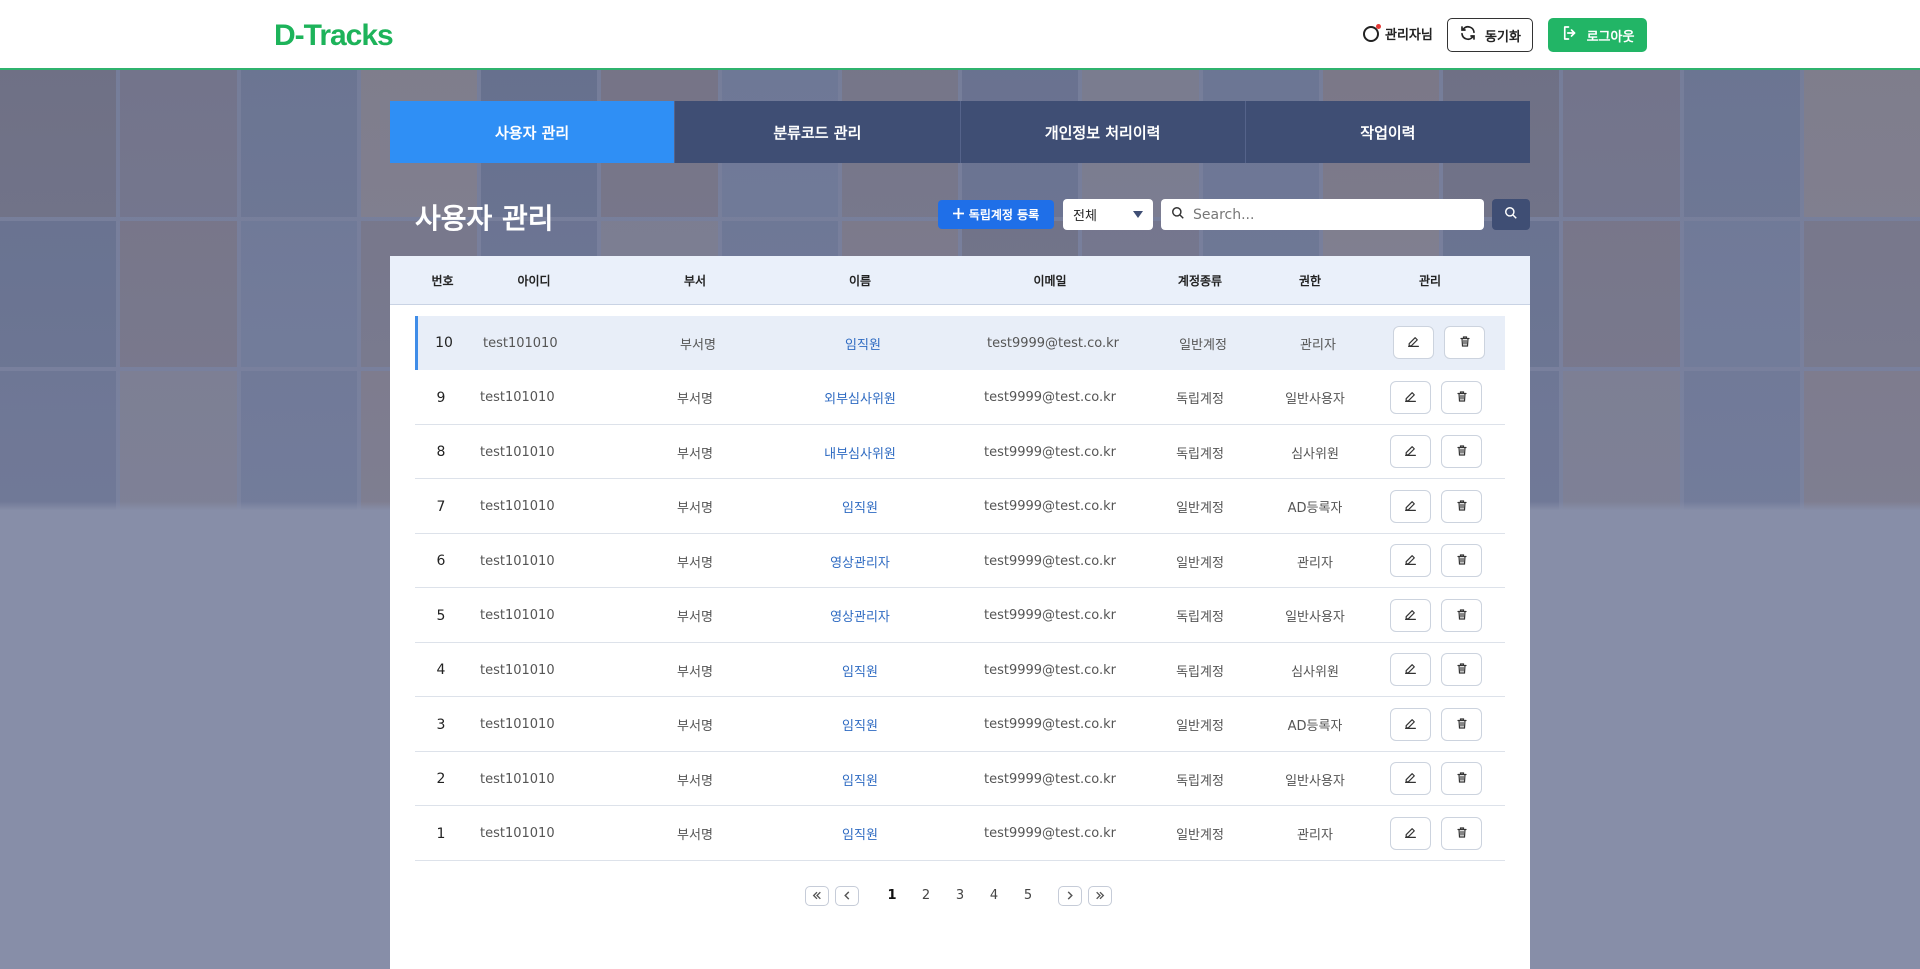  Describe the element at coordinates (1610, 37) in the screenshot. I see `logout-label: 로그아웃` at that location.